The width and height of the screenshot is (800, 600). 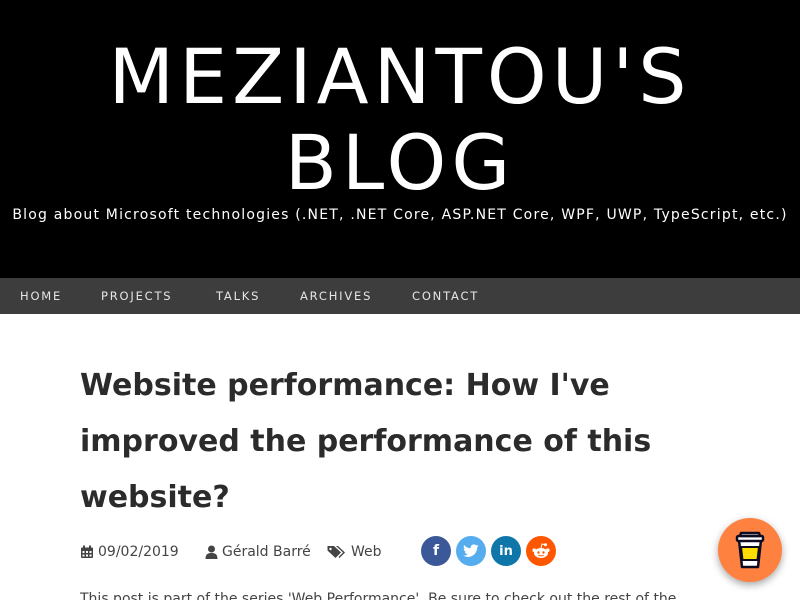 I want to click on post-tag-web: Web, so click(x=366, y=552).